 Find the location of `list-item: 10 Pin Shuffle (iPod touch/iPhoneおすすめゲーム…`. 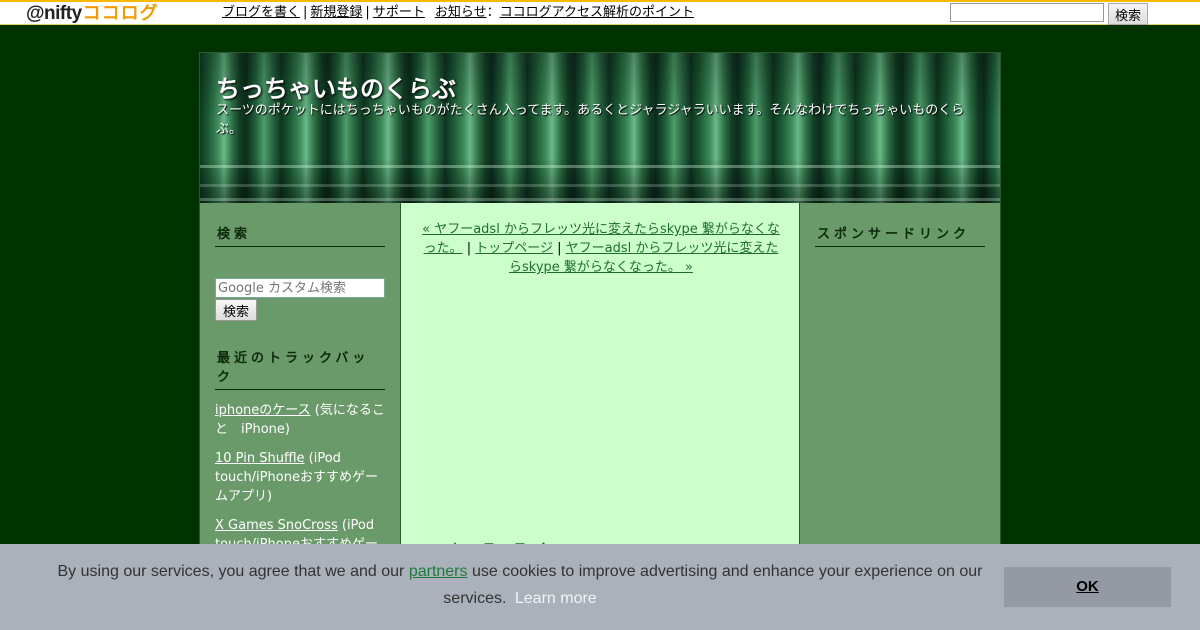

list-item: 10 Pin Shuffle (iPod touch/iPhoneおすすめゲーム… is located at coordinates (300, 477).